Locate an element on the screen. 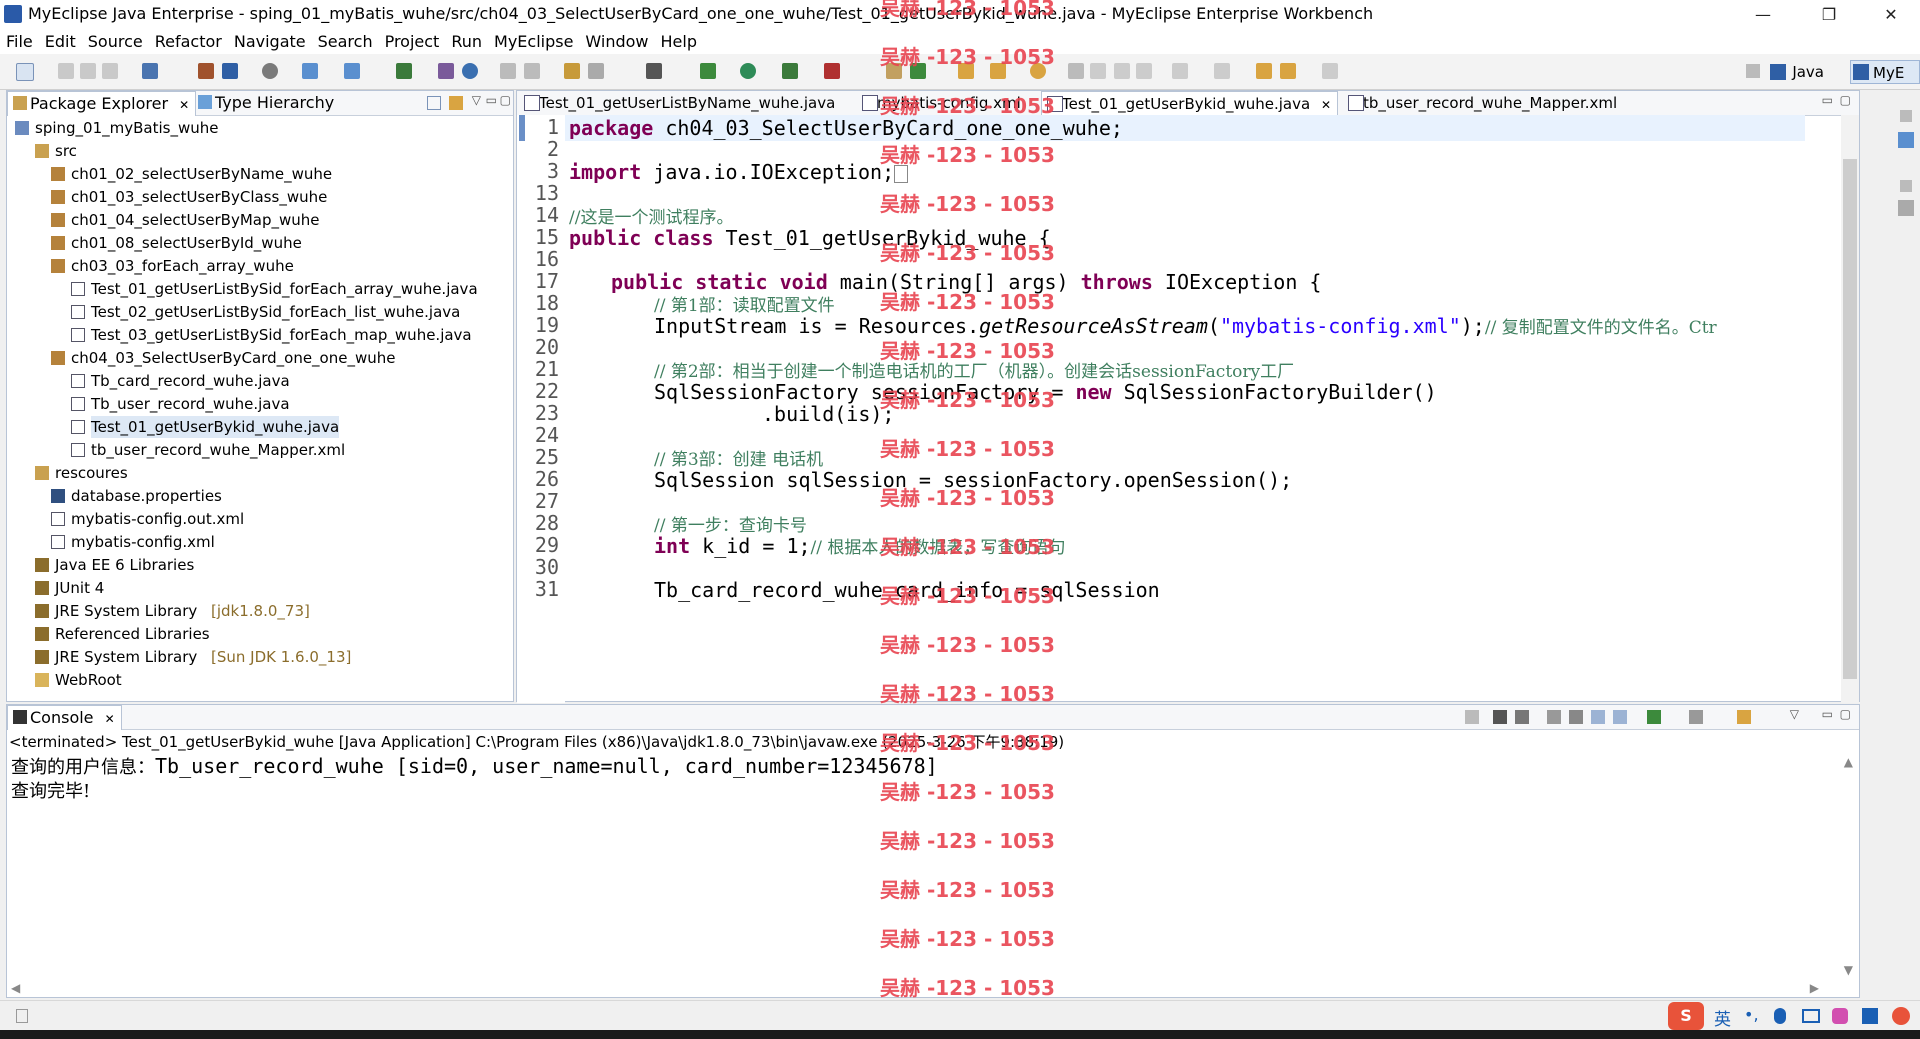 The height and width of the screenshot is (1039, 1920). outline-icon is located at coordinates (1906, 140).